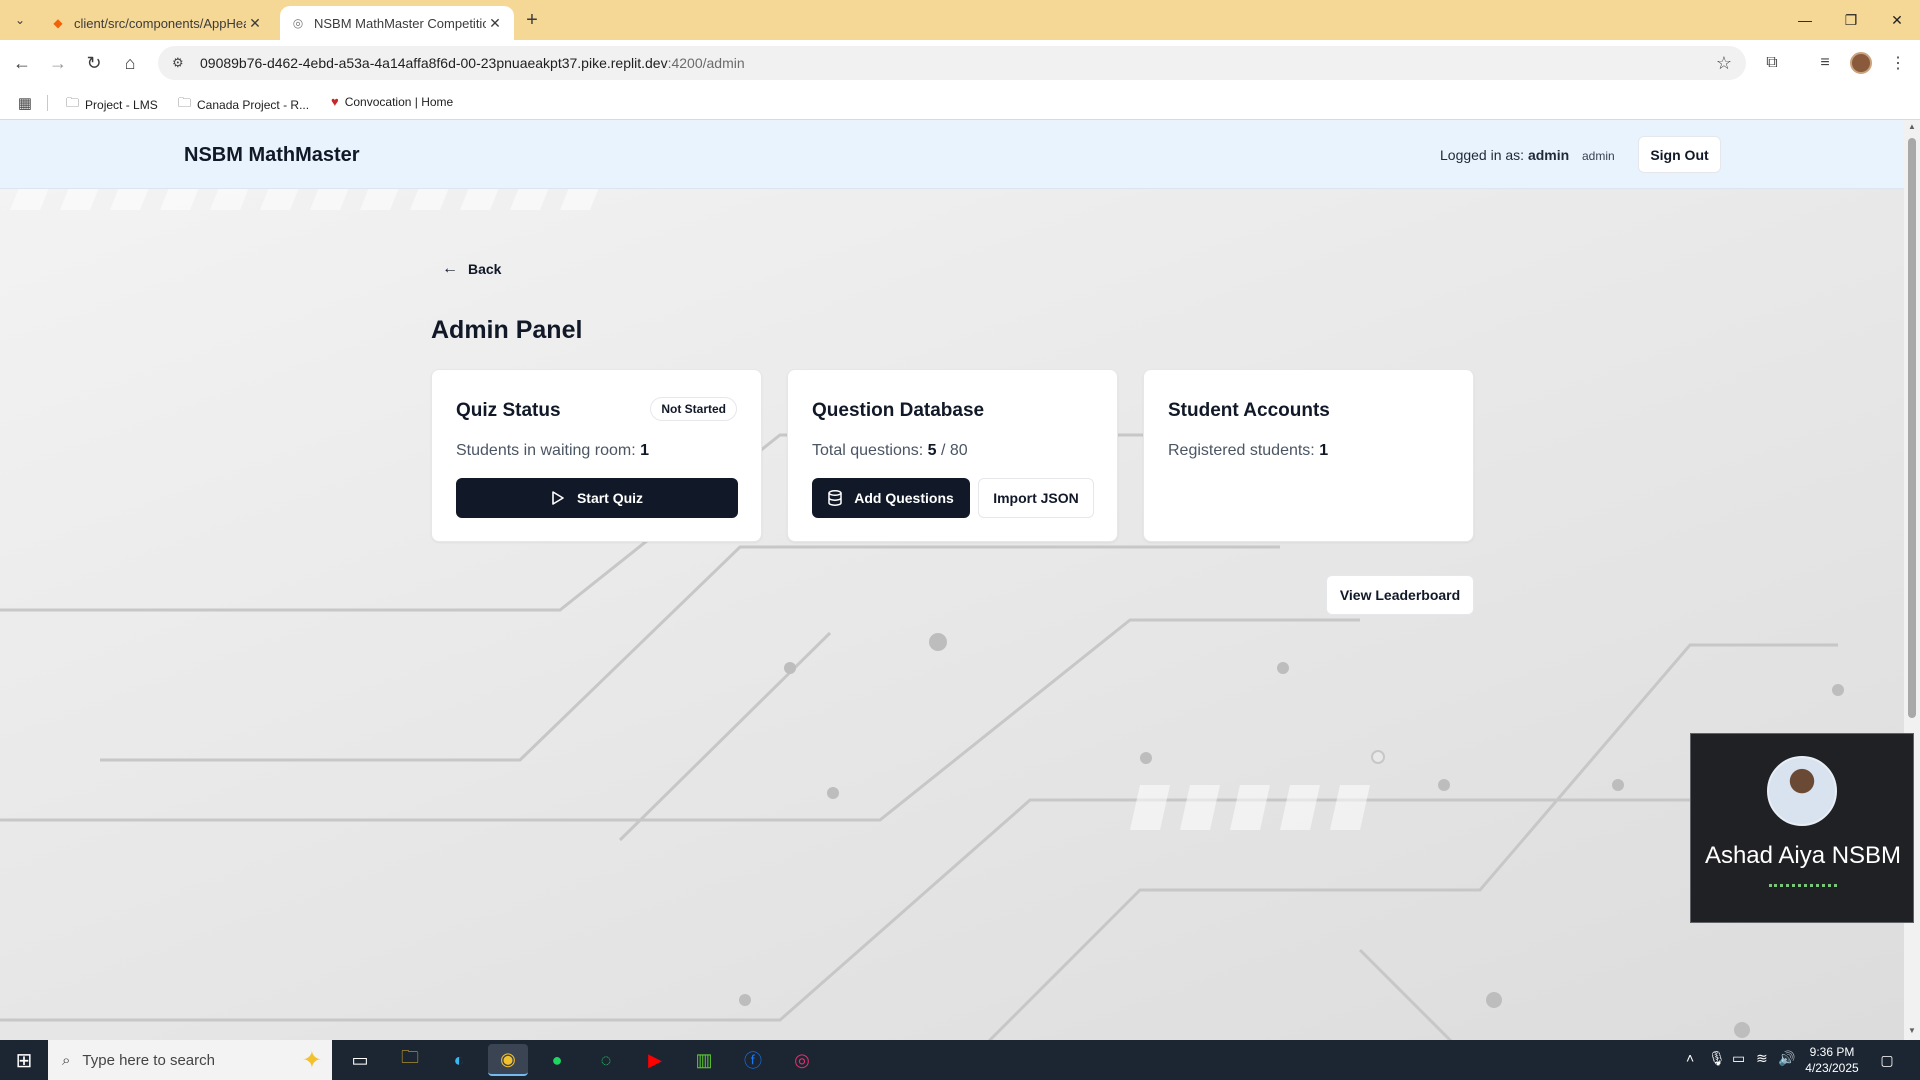 This screenshot has width=1920, height=1080. Describe the element at coordinates (1548, 155) in the screenshot. I see `logged-in-user: admin` at that location.